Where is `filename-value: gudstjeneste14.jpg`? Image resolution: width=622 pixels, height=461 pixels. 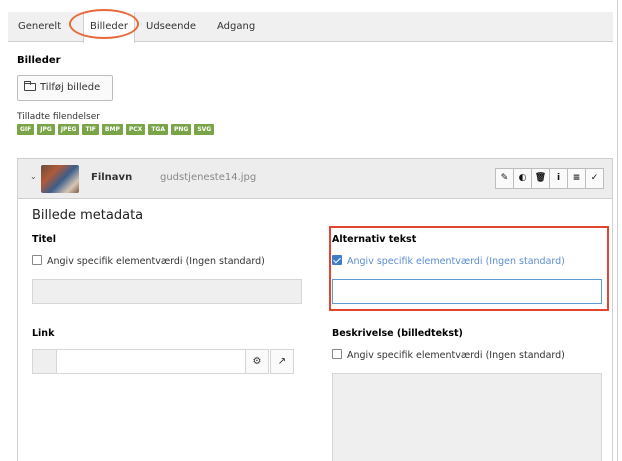 filename-value: gudstjeneste14.jpg is located at coordinates (208, 177).